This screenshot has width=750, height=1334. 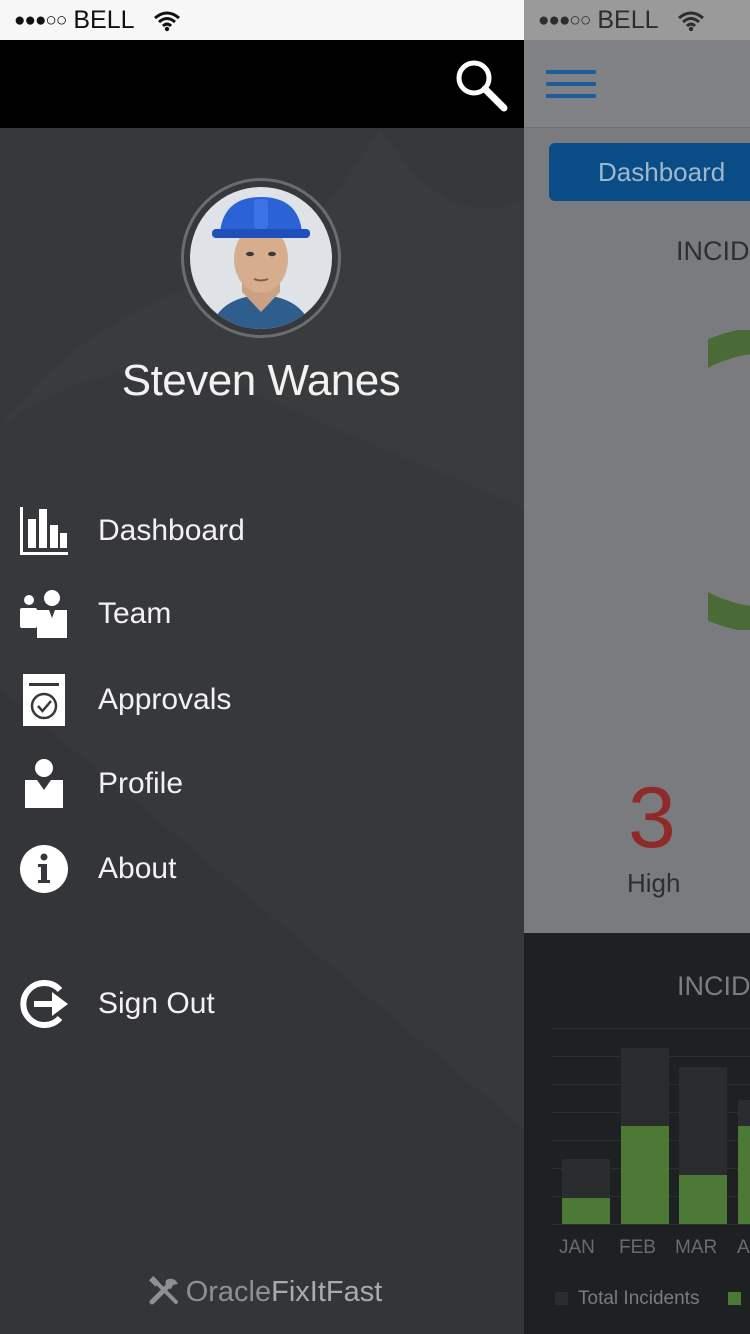 I want to click on bar-value-mar, so click(x=703, y=1199).